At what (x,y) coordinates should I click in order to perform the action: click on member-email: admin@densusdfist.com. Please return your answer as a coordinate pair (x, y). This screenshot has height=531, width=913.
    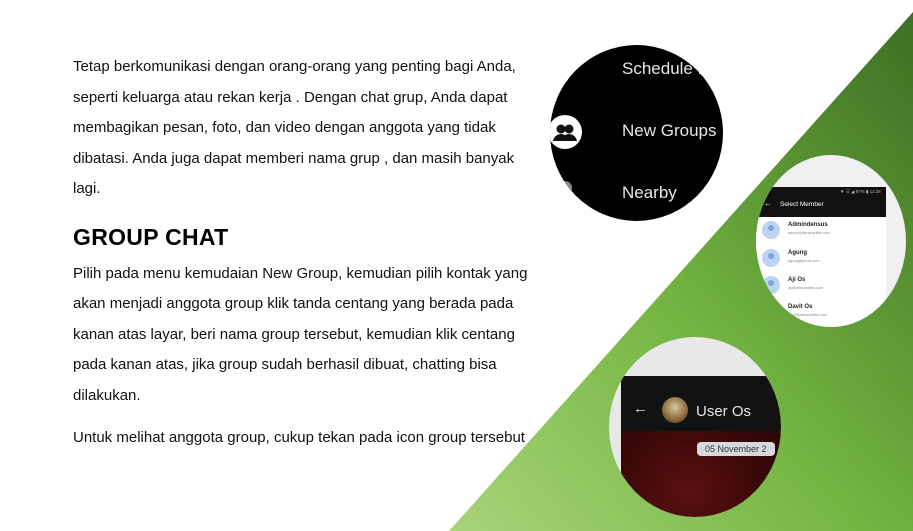
    Looking at the image, I should click on (809, 233).